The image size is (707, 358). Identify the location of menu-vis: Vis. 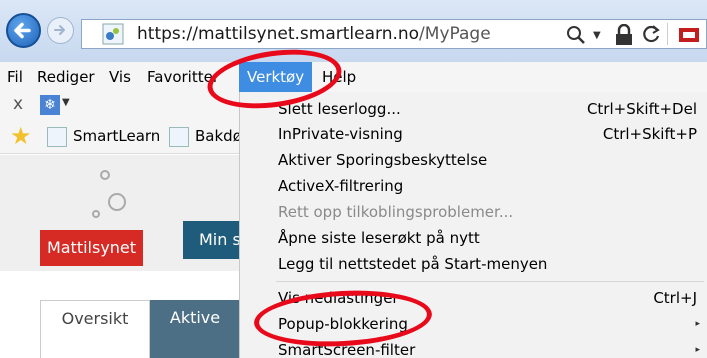
(120, 77).